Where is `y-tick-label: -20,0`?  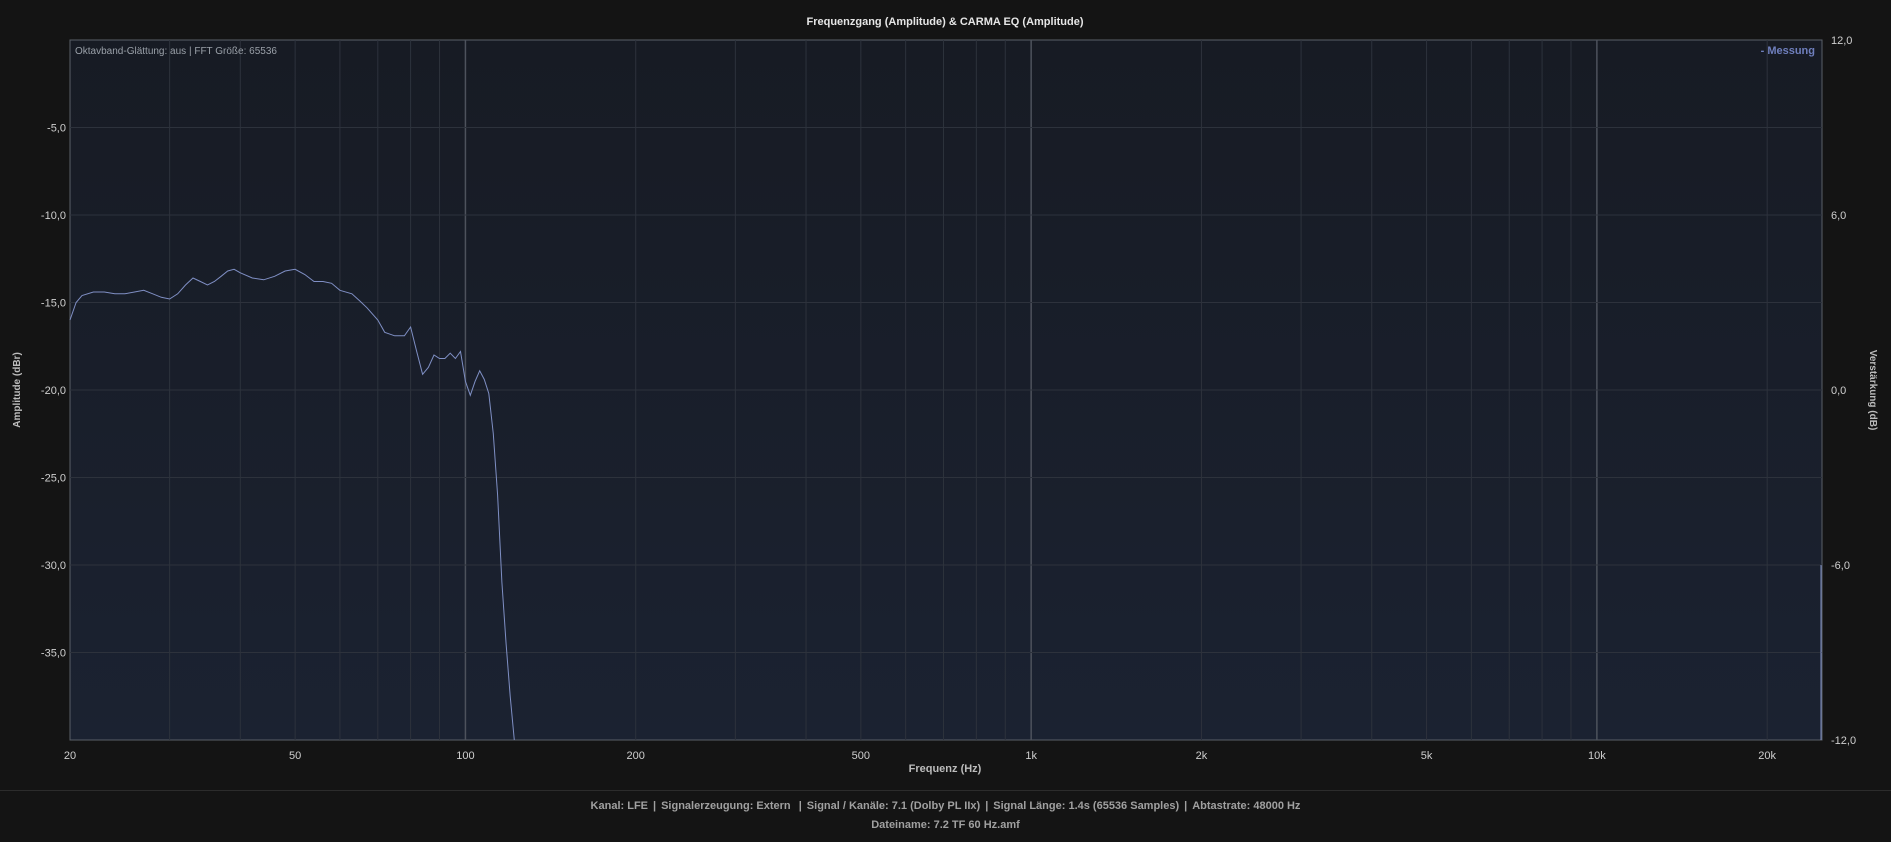 y-tick-label: -20,0 is located at coordinates (53, 391).